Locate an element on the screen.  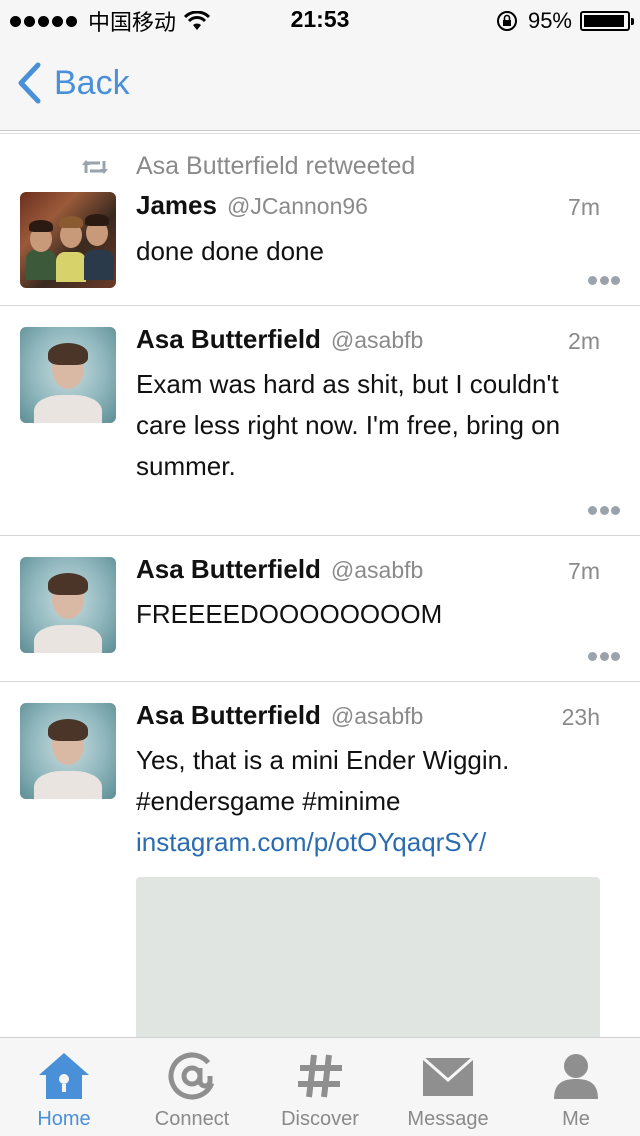
tab-label: Me is located at coordinates (576, 1119).